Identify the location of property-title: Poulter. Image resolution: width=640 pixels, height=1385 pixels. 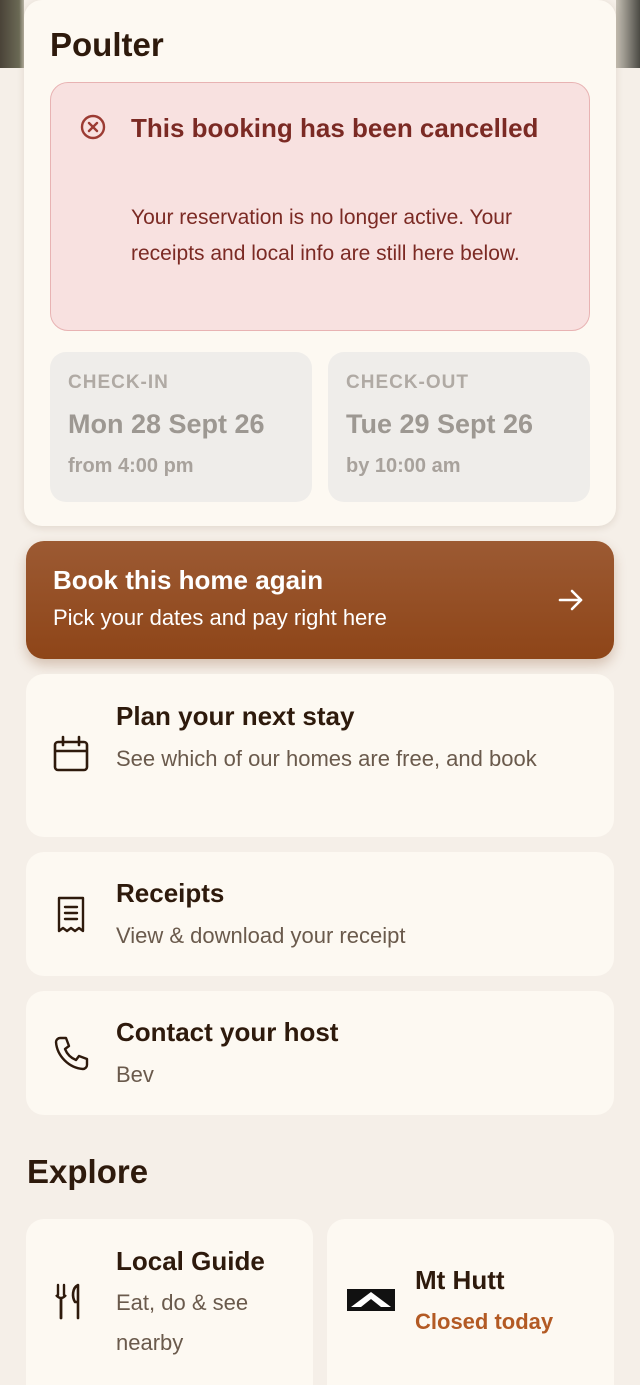
(107, 44).